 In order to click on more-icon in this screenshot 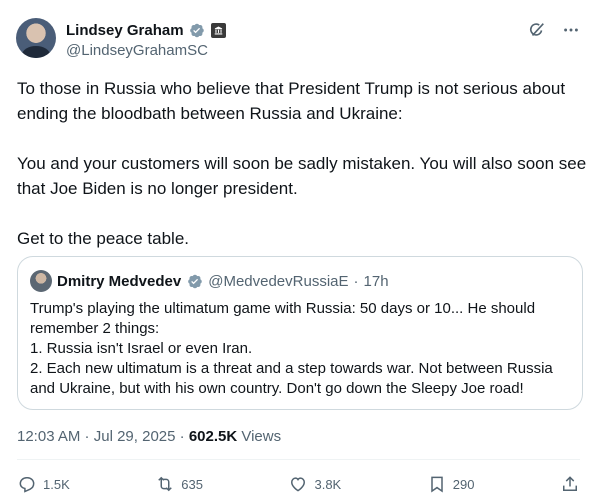, I will do `click(571, 30)`.